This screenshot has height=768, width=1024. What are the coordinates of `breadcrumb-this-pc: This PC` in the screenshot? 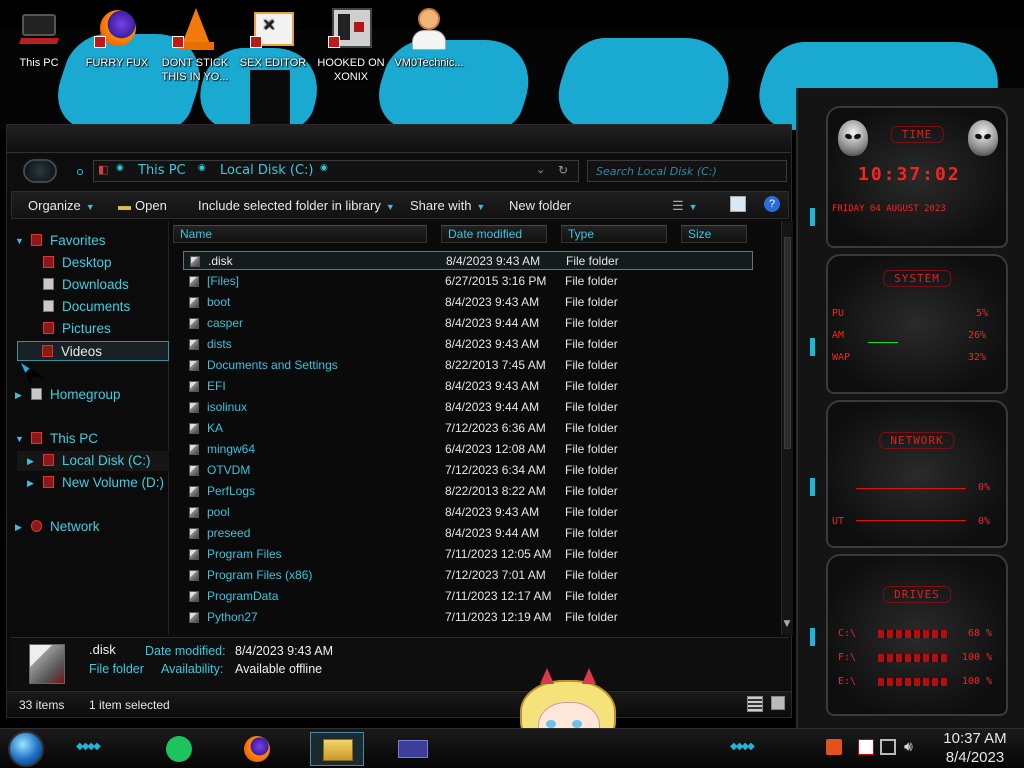 It's located at (162, 170).